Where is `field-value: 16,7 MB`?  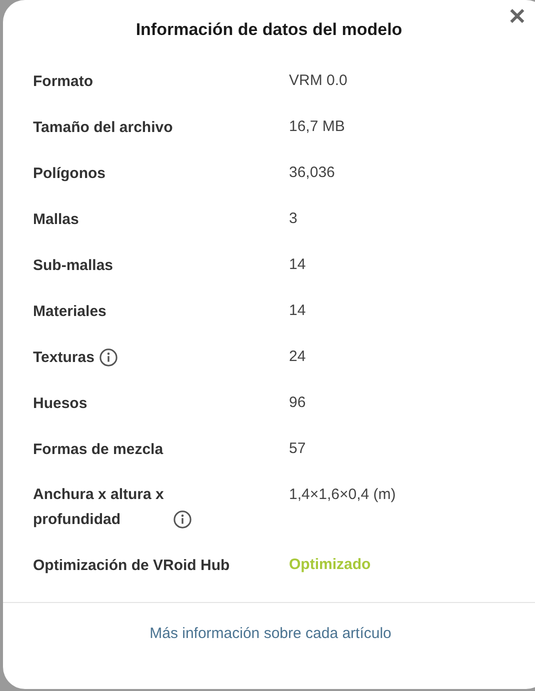
field-value: 16,7 MB is located at coordinates (317, 127).